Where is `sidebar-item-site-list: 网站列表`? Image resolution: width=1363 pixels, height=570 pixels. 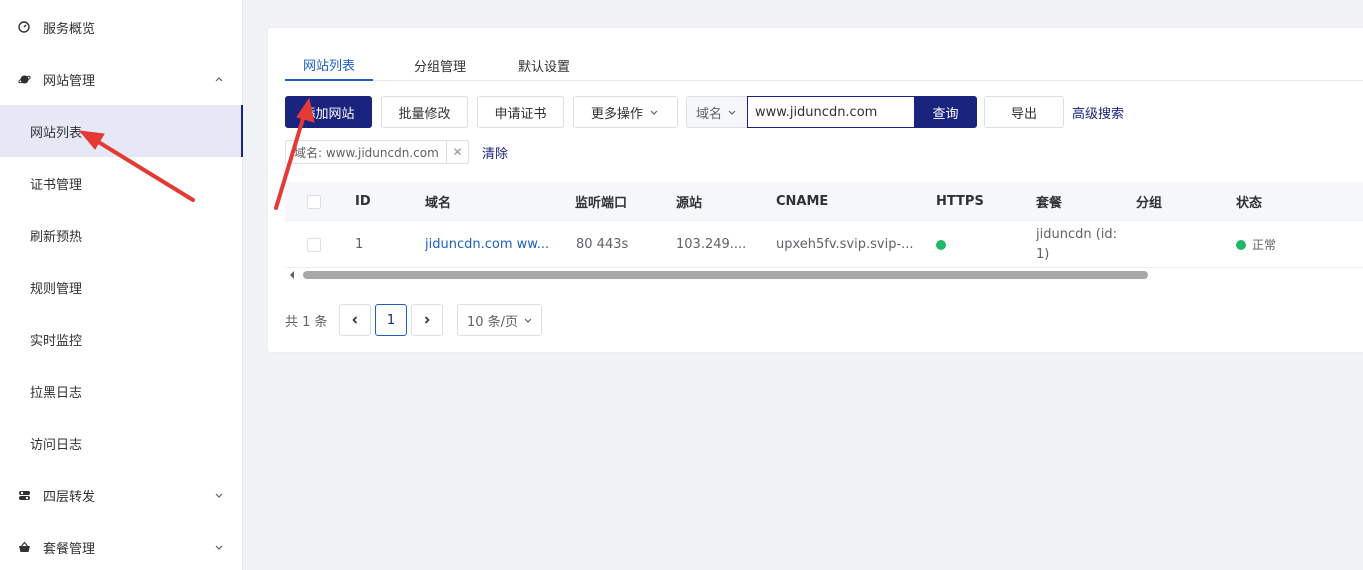 sidebar-item-site-list: 网站列表 is located at coordinates (121, 131).